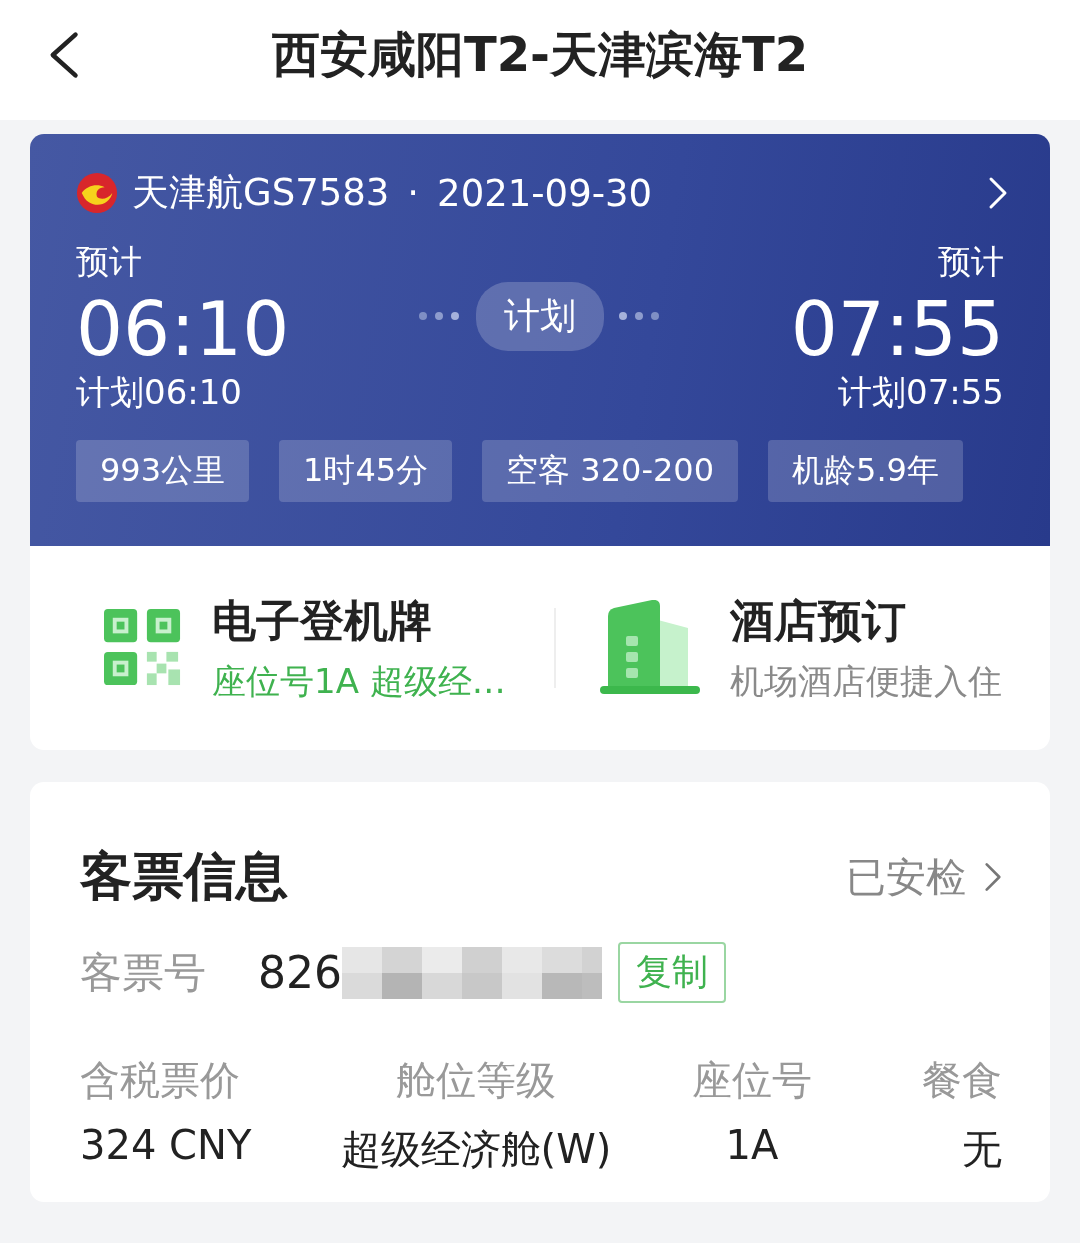 The image size is (1080, 1243). Describe the element at coordinates (540, 54) in the screenshot. I see `page-title: 西安咸阳T2-天津滨海T2` at that location.